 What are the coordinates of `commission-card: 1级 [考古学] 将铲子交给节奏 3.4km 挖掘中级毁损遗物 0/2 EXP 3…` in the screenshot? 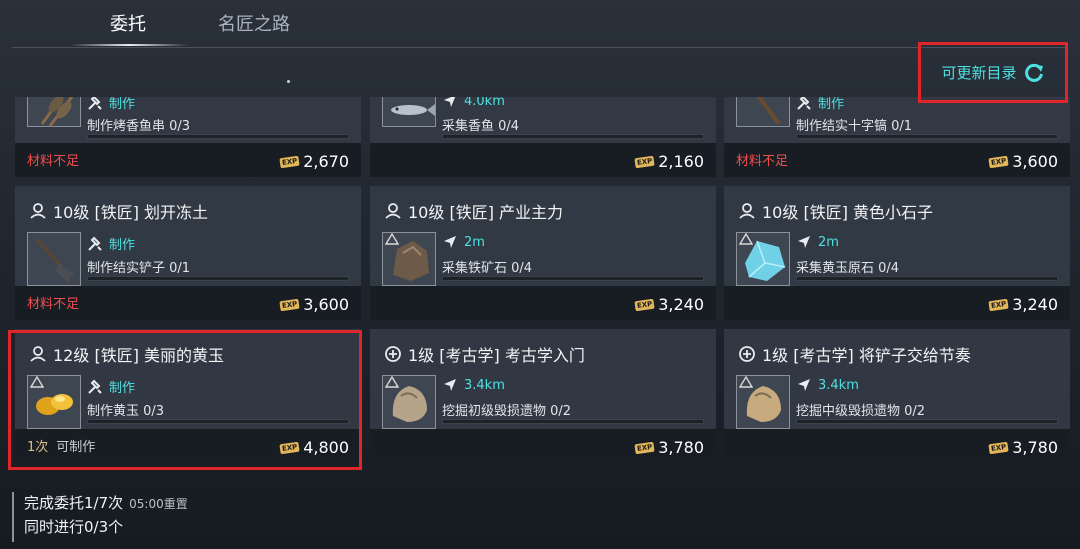 It's located at (897, 396).